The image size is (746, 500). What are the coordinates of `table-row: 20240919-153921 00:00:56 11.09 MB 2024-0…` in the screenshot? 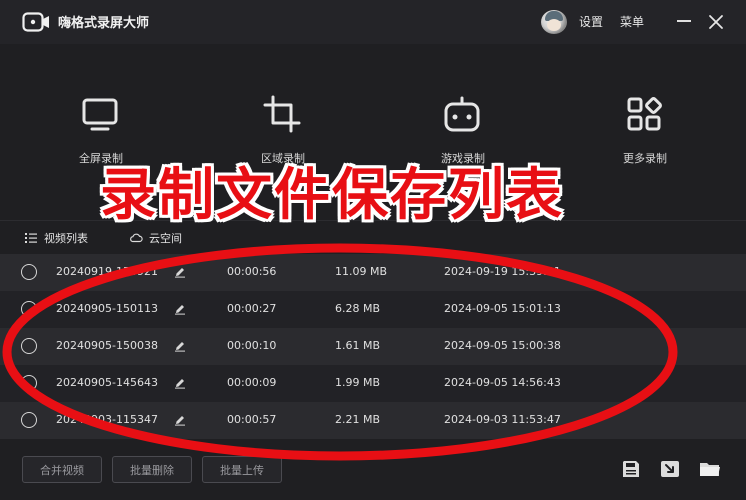 It's located at (373, 272).